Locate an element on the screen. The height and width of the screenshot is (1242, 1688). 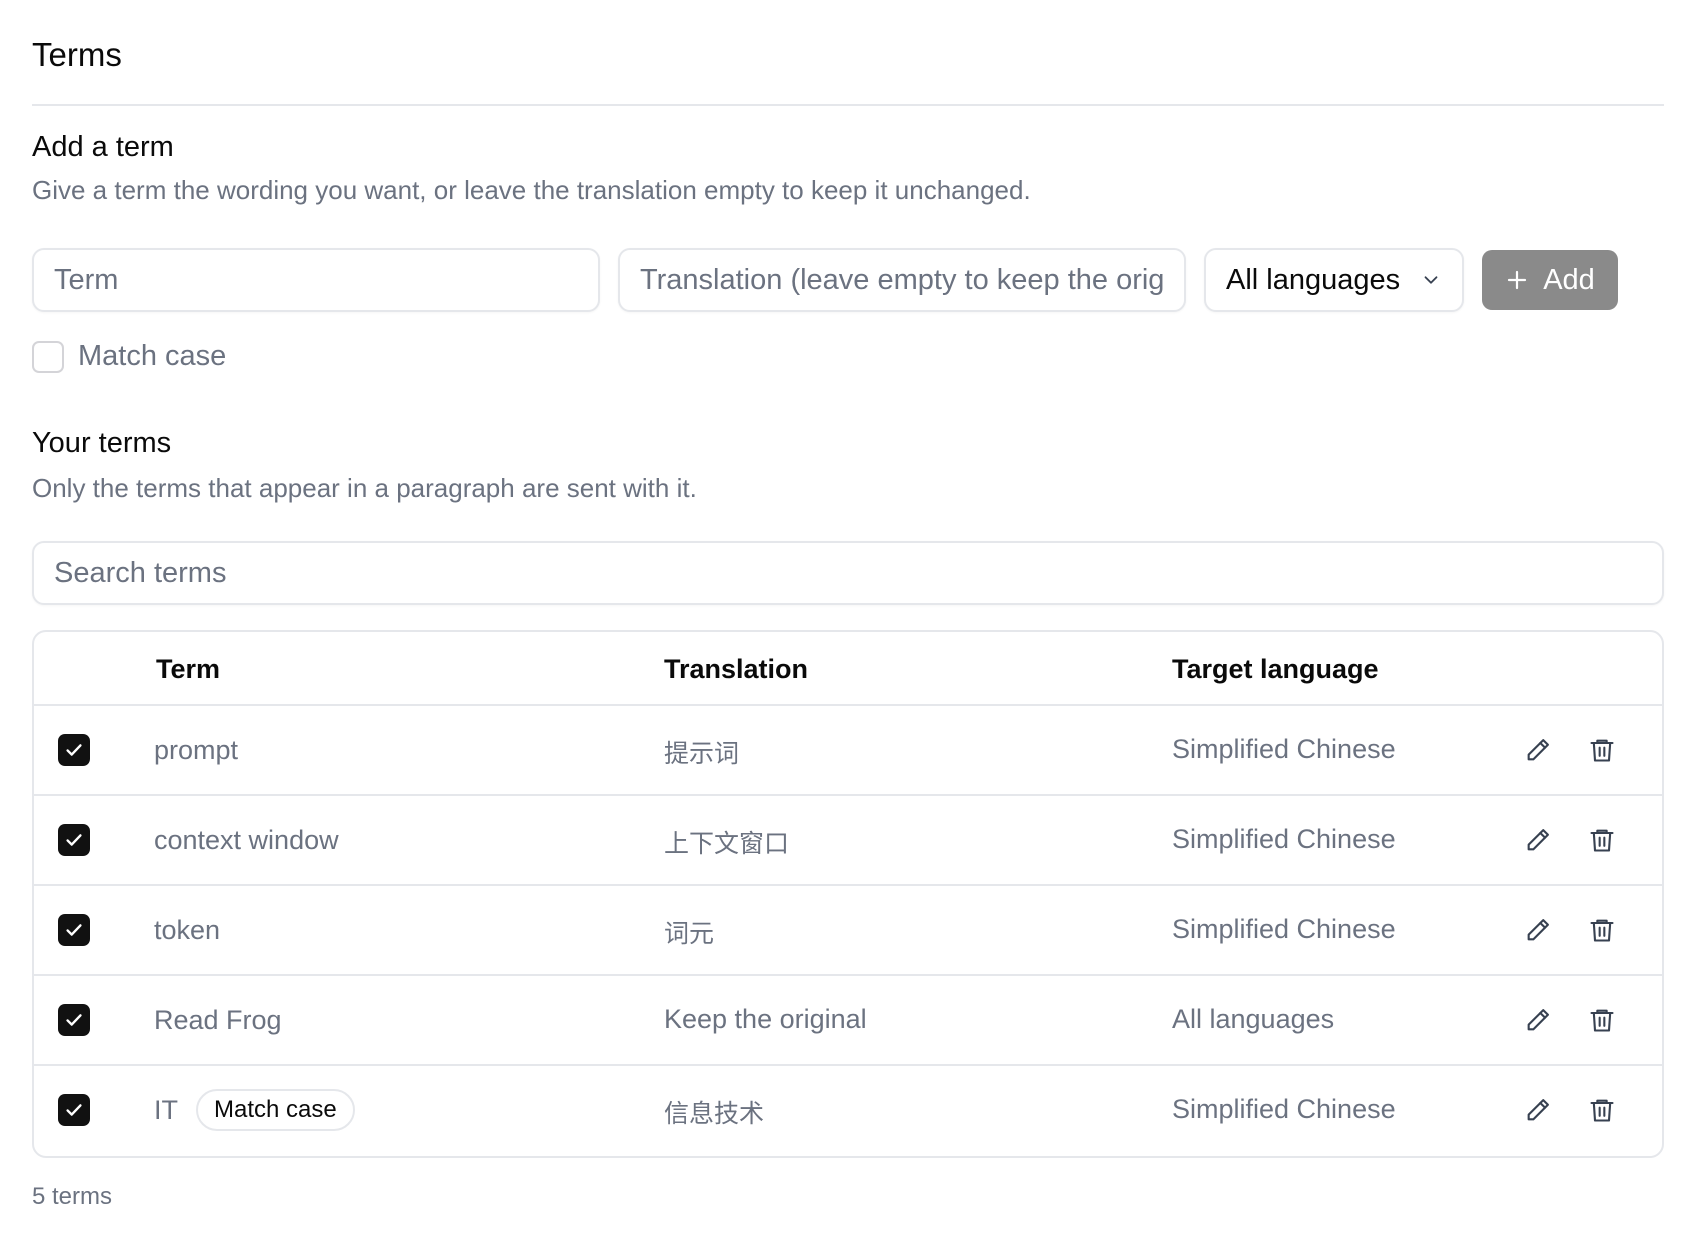
term-text: token is located at coordinates (187, 929).